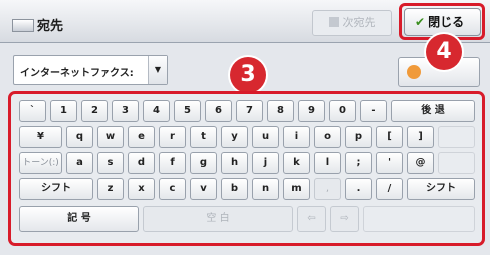 The width and height of the screenshot is (490, 255). I want to click on key-slash: /, so click(389, 189).